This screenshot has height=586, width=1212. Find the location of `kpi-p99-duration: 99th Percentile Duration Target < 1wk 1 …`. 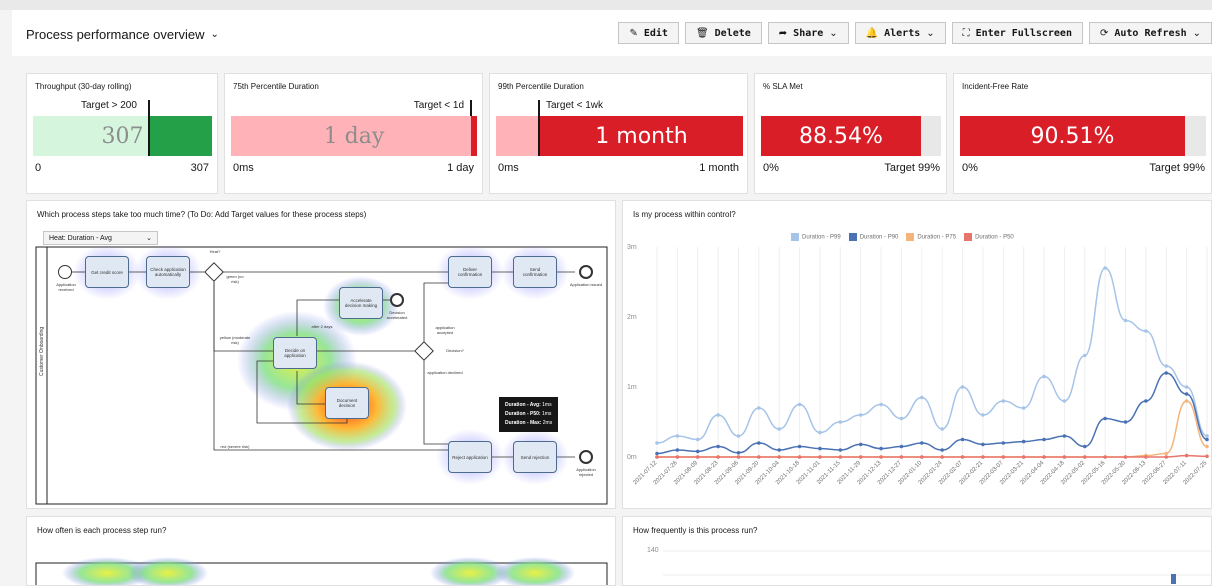

kpi-p99-duration: 99th Percentile Duration Target < 1wk 1 … is located at coordinates (618, 133).